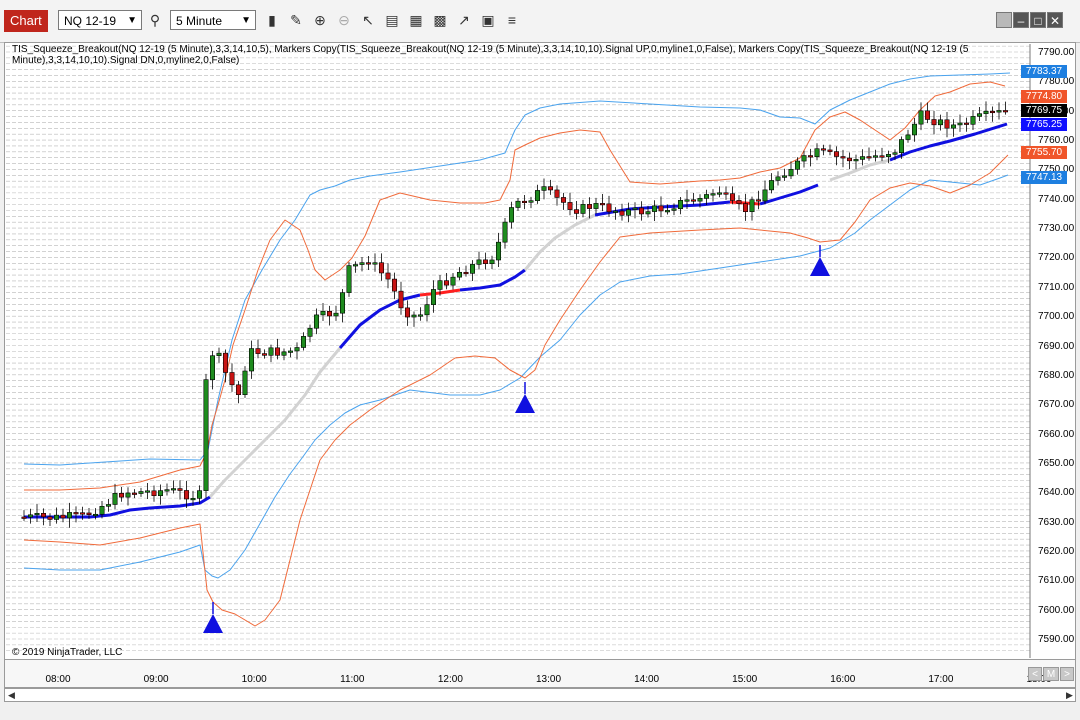 The width and height of the screenshot is (1080, 720). What do you see at coordinates (440, 20) in the screenshot?
I see `strategies-icon: ▩` at bounding box center [440, 20].